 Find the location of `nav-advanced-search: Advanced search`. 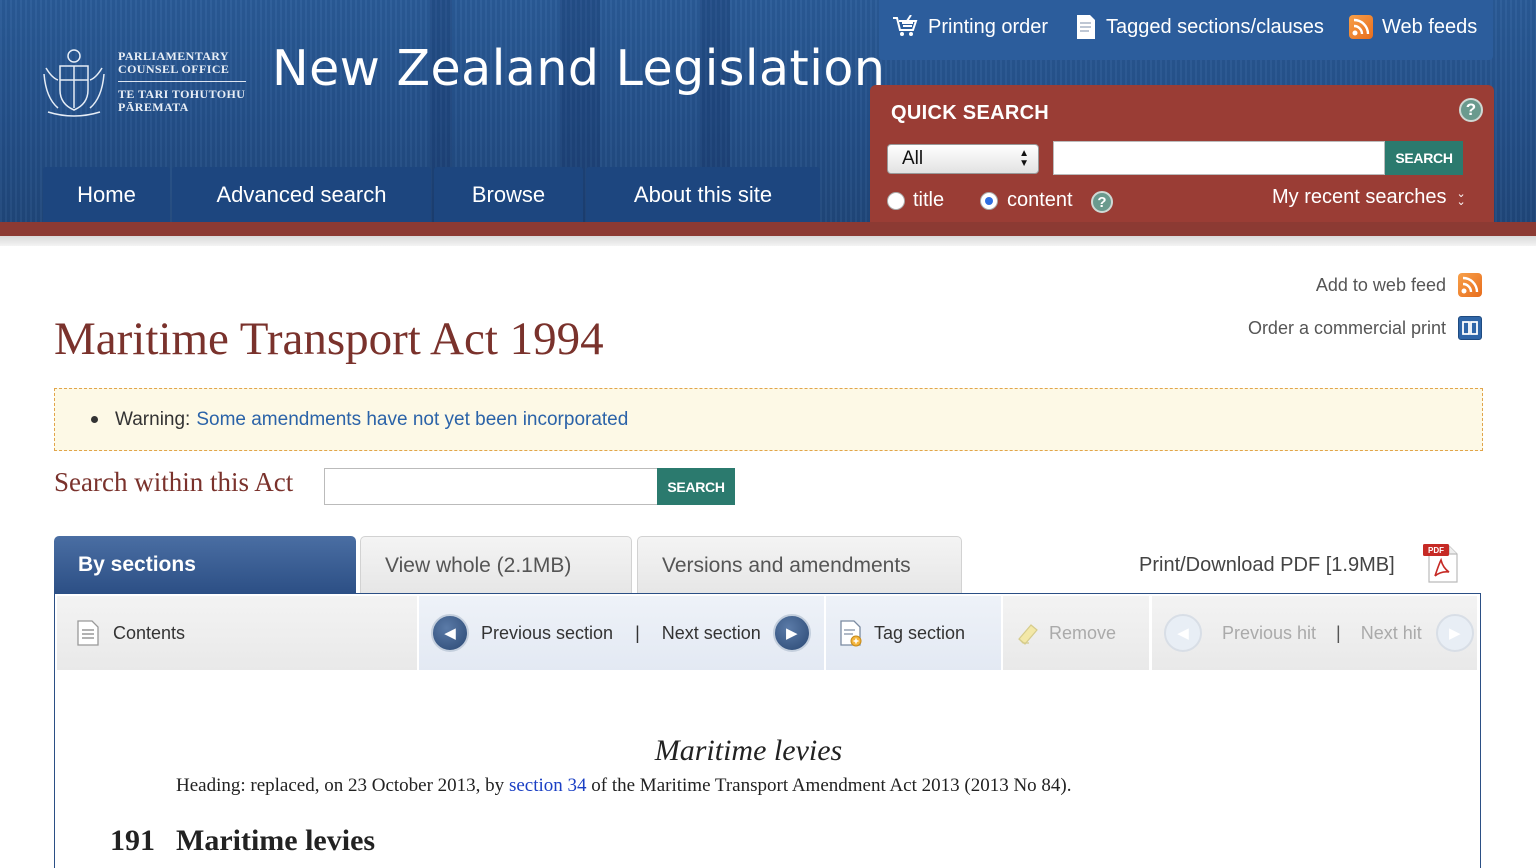

nav-advanced-search: Advanced search is located at coordinates (301, 195).